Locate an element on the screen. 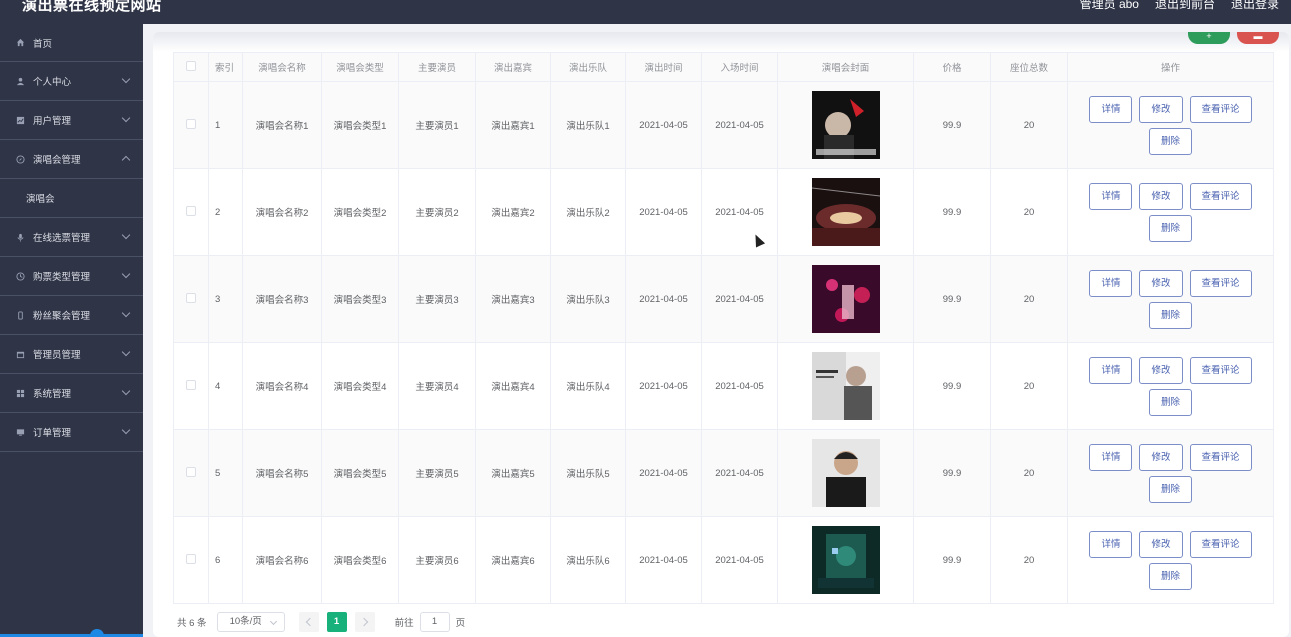  pagination: 共 6 条 10条/页 1 前往 1 页 is located at coordinates (321, 622).